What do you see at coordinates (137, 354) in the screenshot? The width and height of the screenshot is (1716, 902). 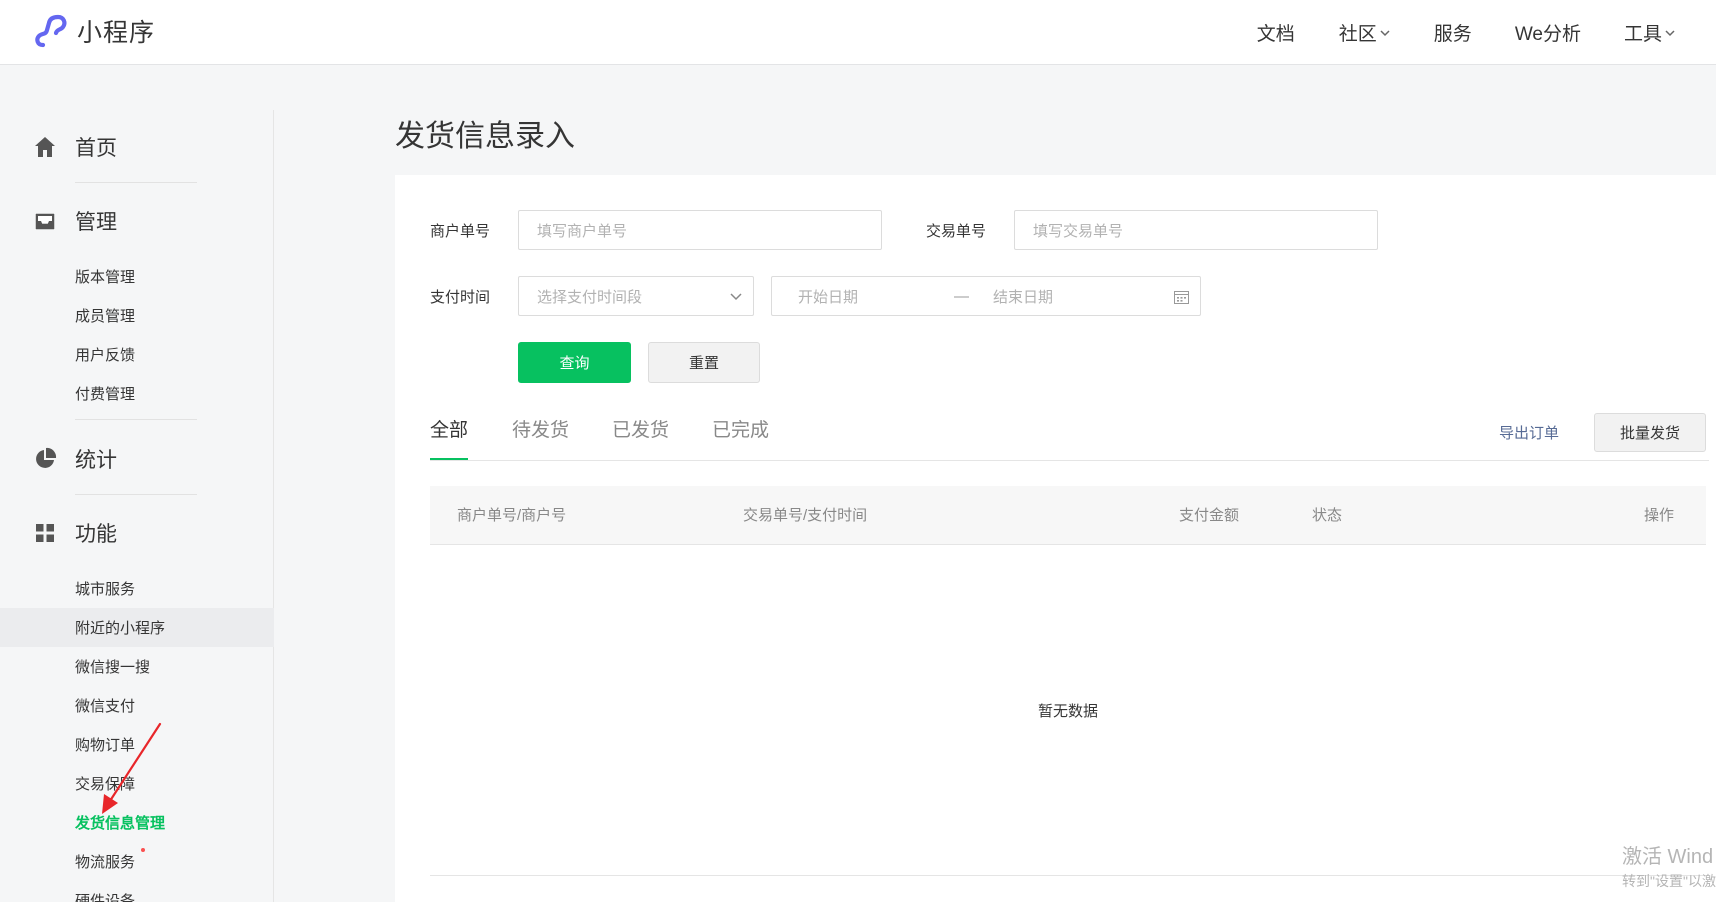 I see `sidebar-item-user-feedback: 用户反馈` at bounding box center [137, 354].